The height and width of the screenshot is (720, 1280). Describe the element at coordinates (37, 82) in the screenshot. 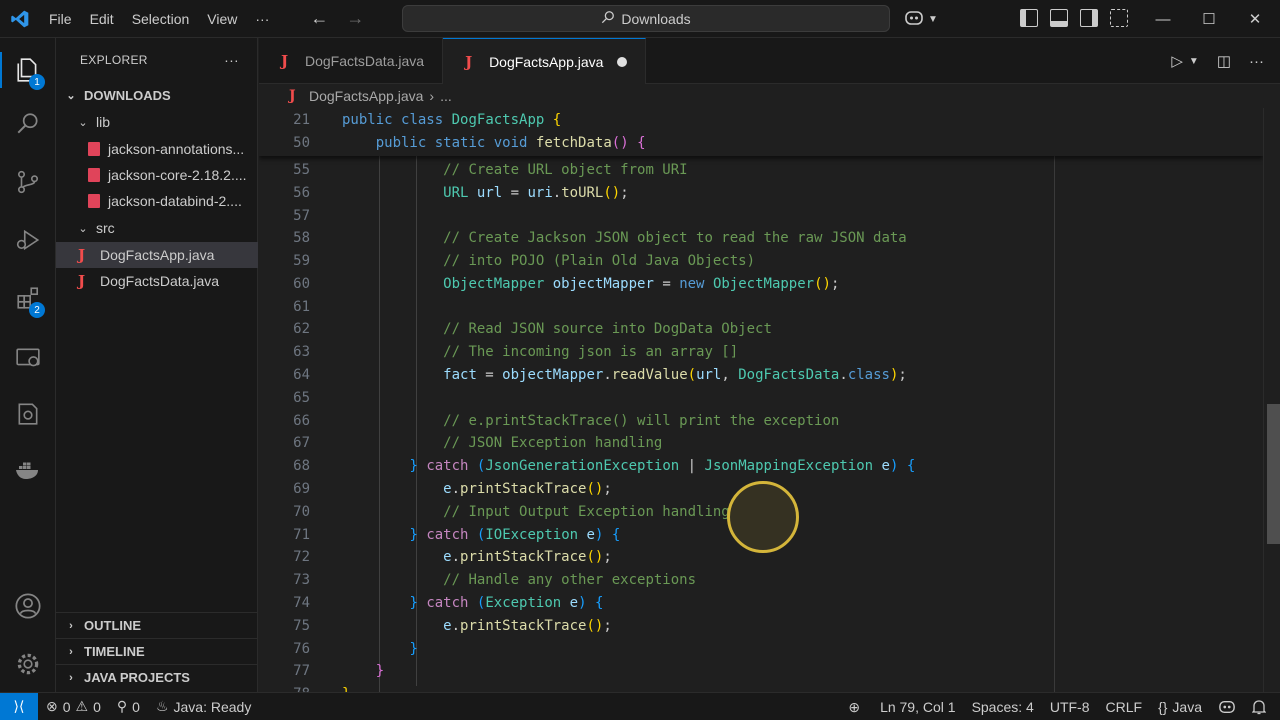

I see `explorer-badge: 1` at that location.